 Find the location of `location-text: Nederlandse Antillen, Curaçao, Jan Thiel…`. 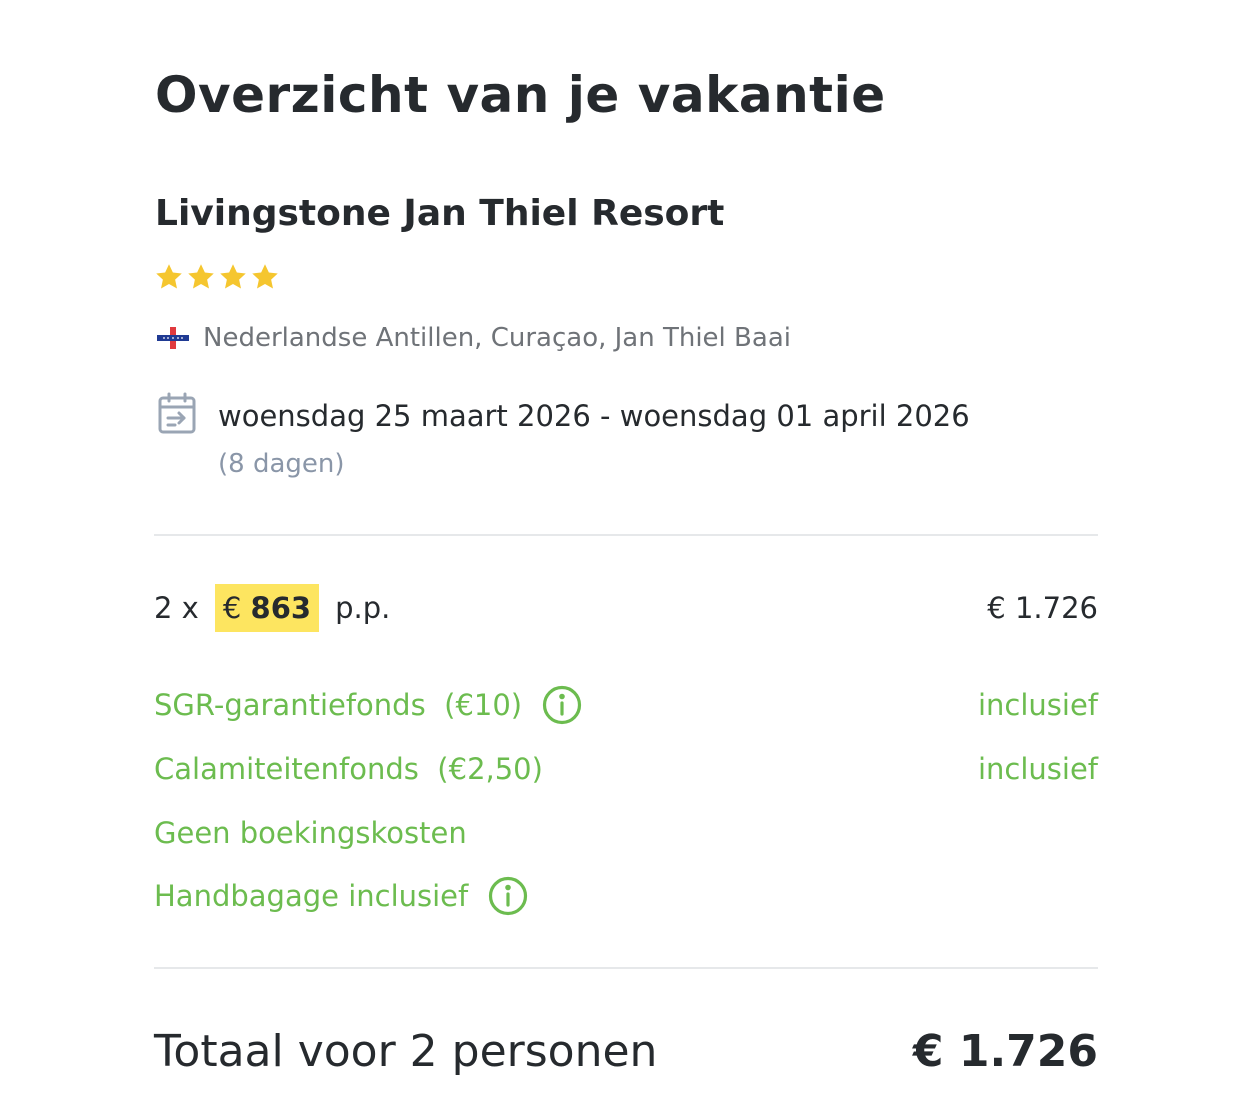

location-text: Nederlandse Antillen, Curaçao, Jan Thiel… is located at coordinates (497, 338).